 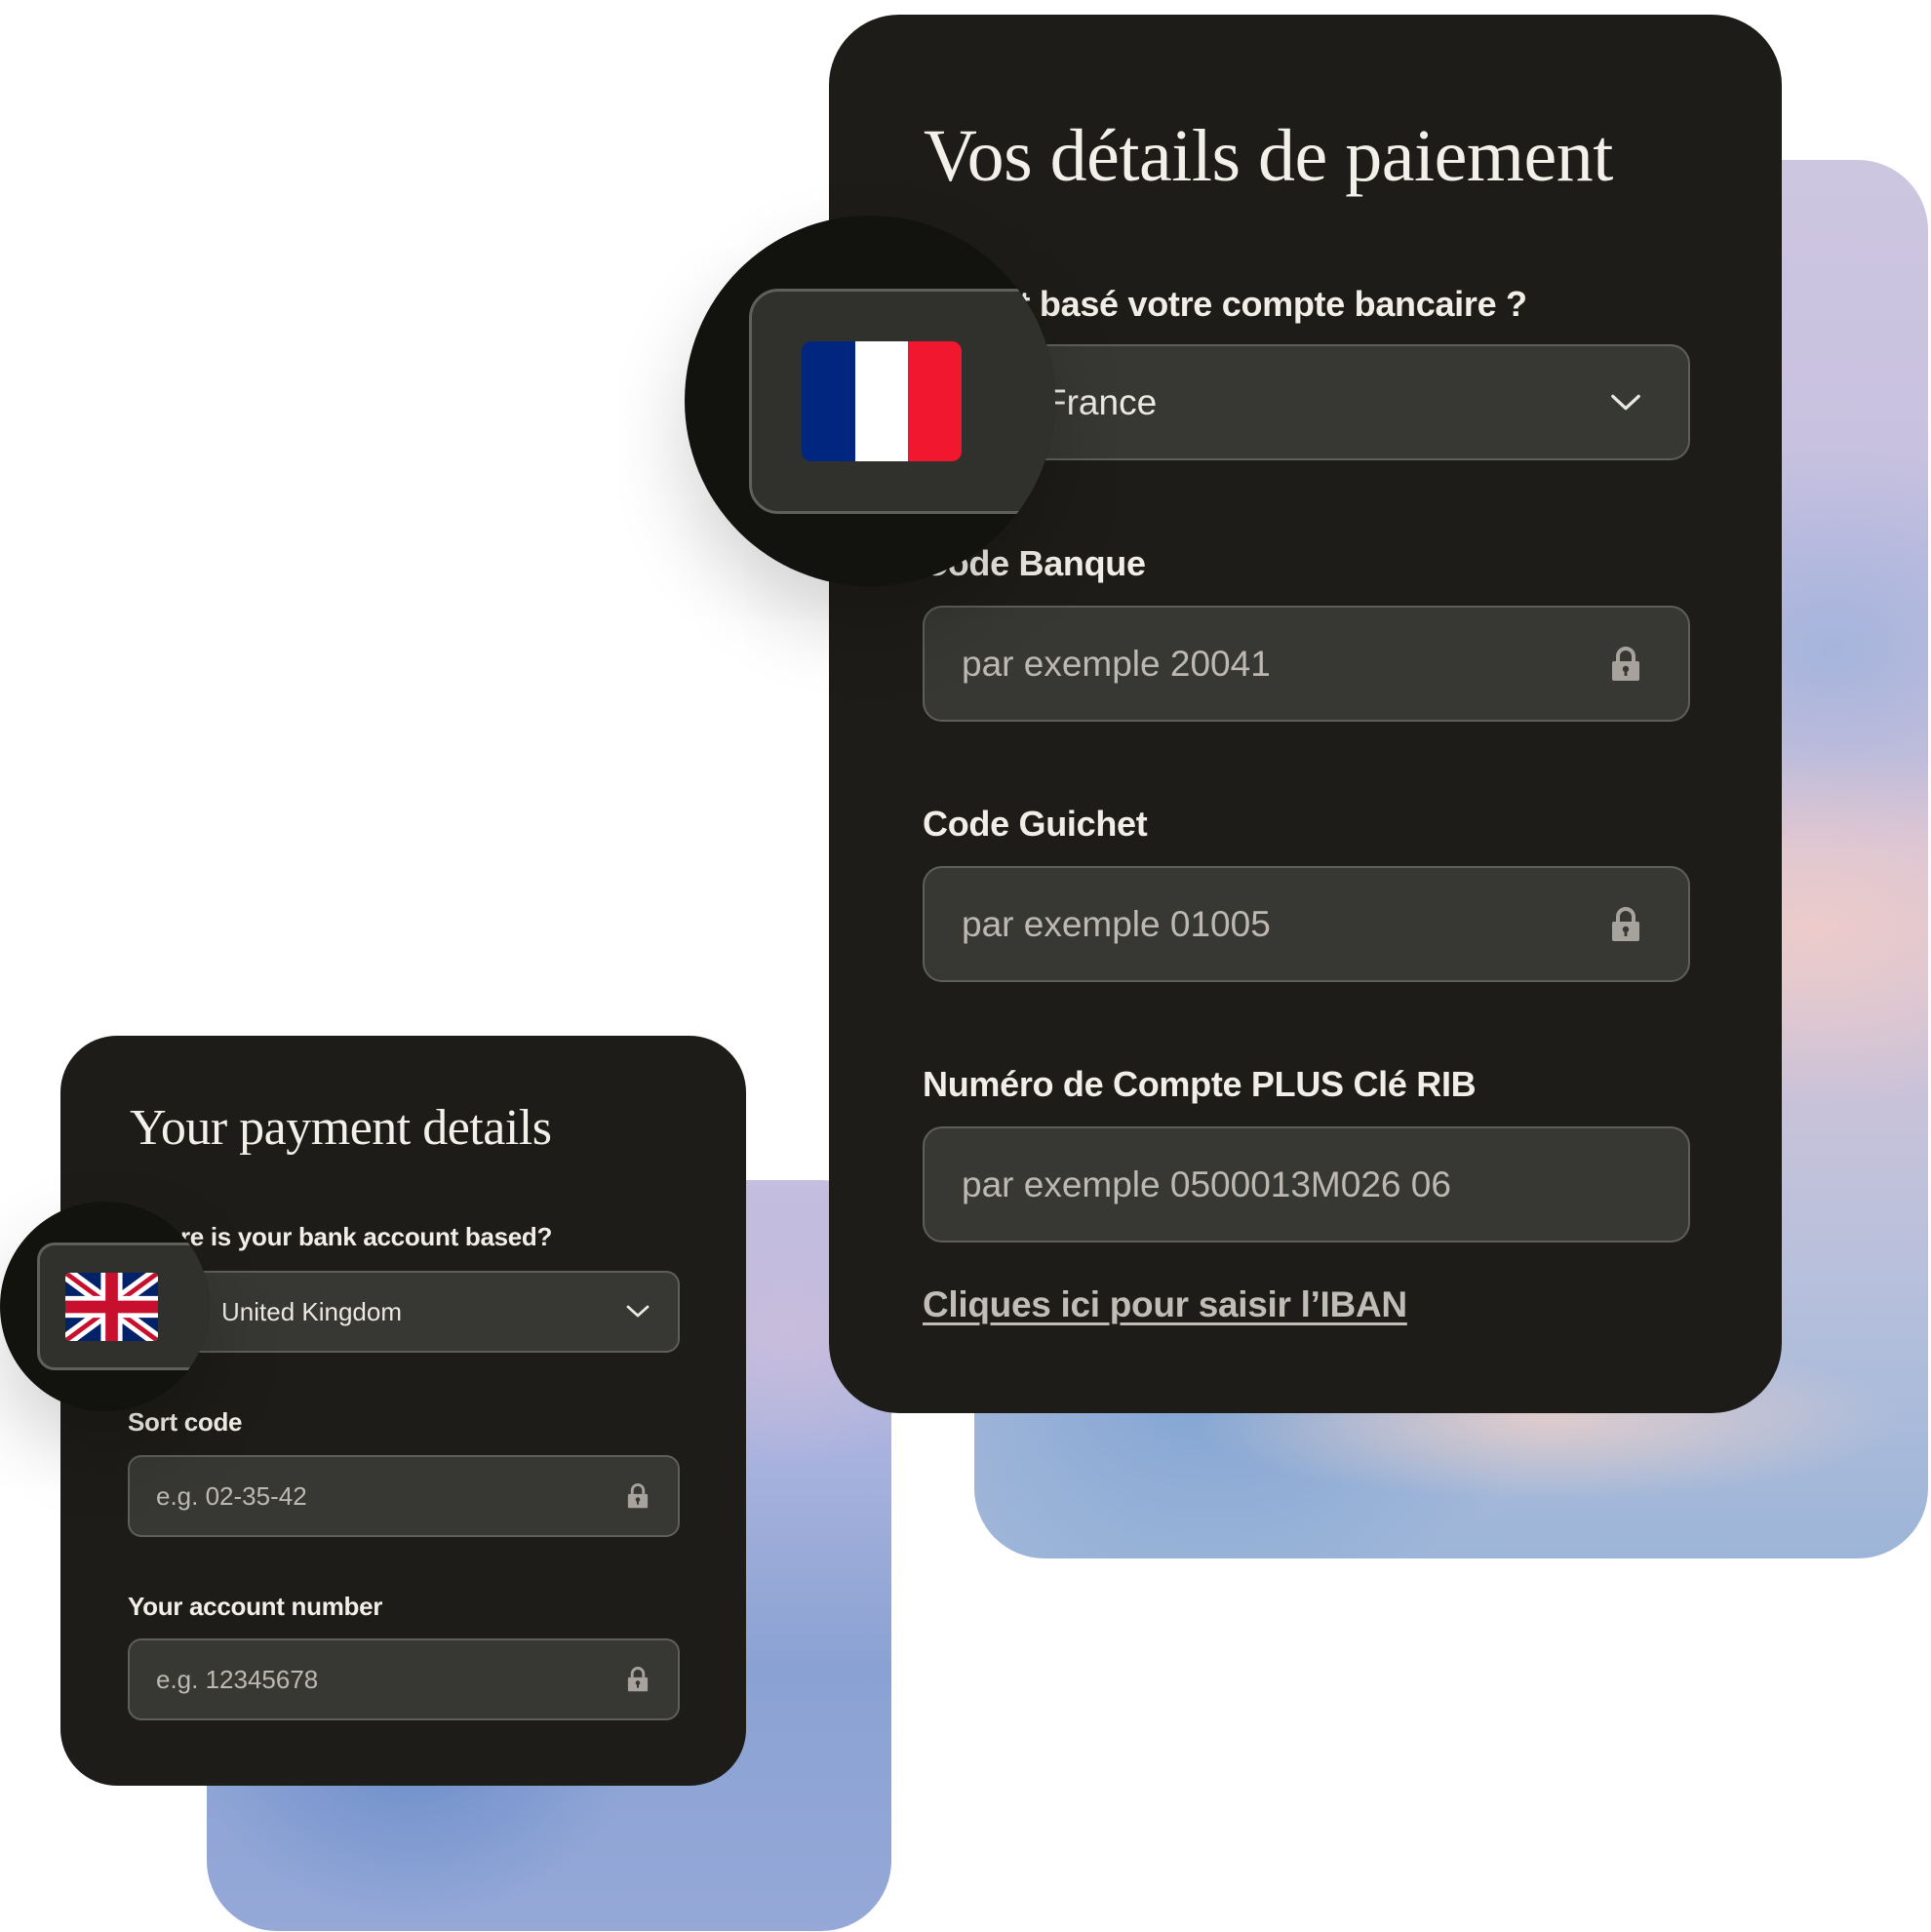 I want to click on flag-stripe-blue, so click(x=828, y=401).